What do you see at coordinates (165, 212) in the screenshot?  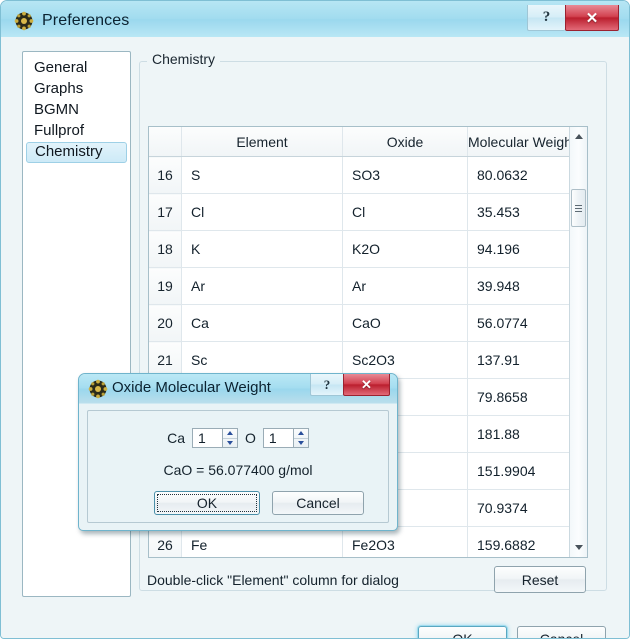 I see `row-index: 17` at bounding box center [165, 212].